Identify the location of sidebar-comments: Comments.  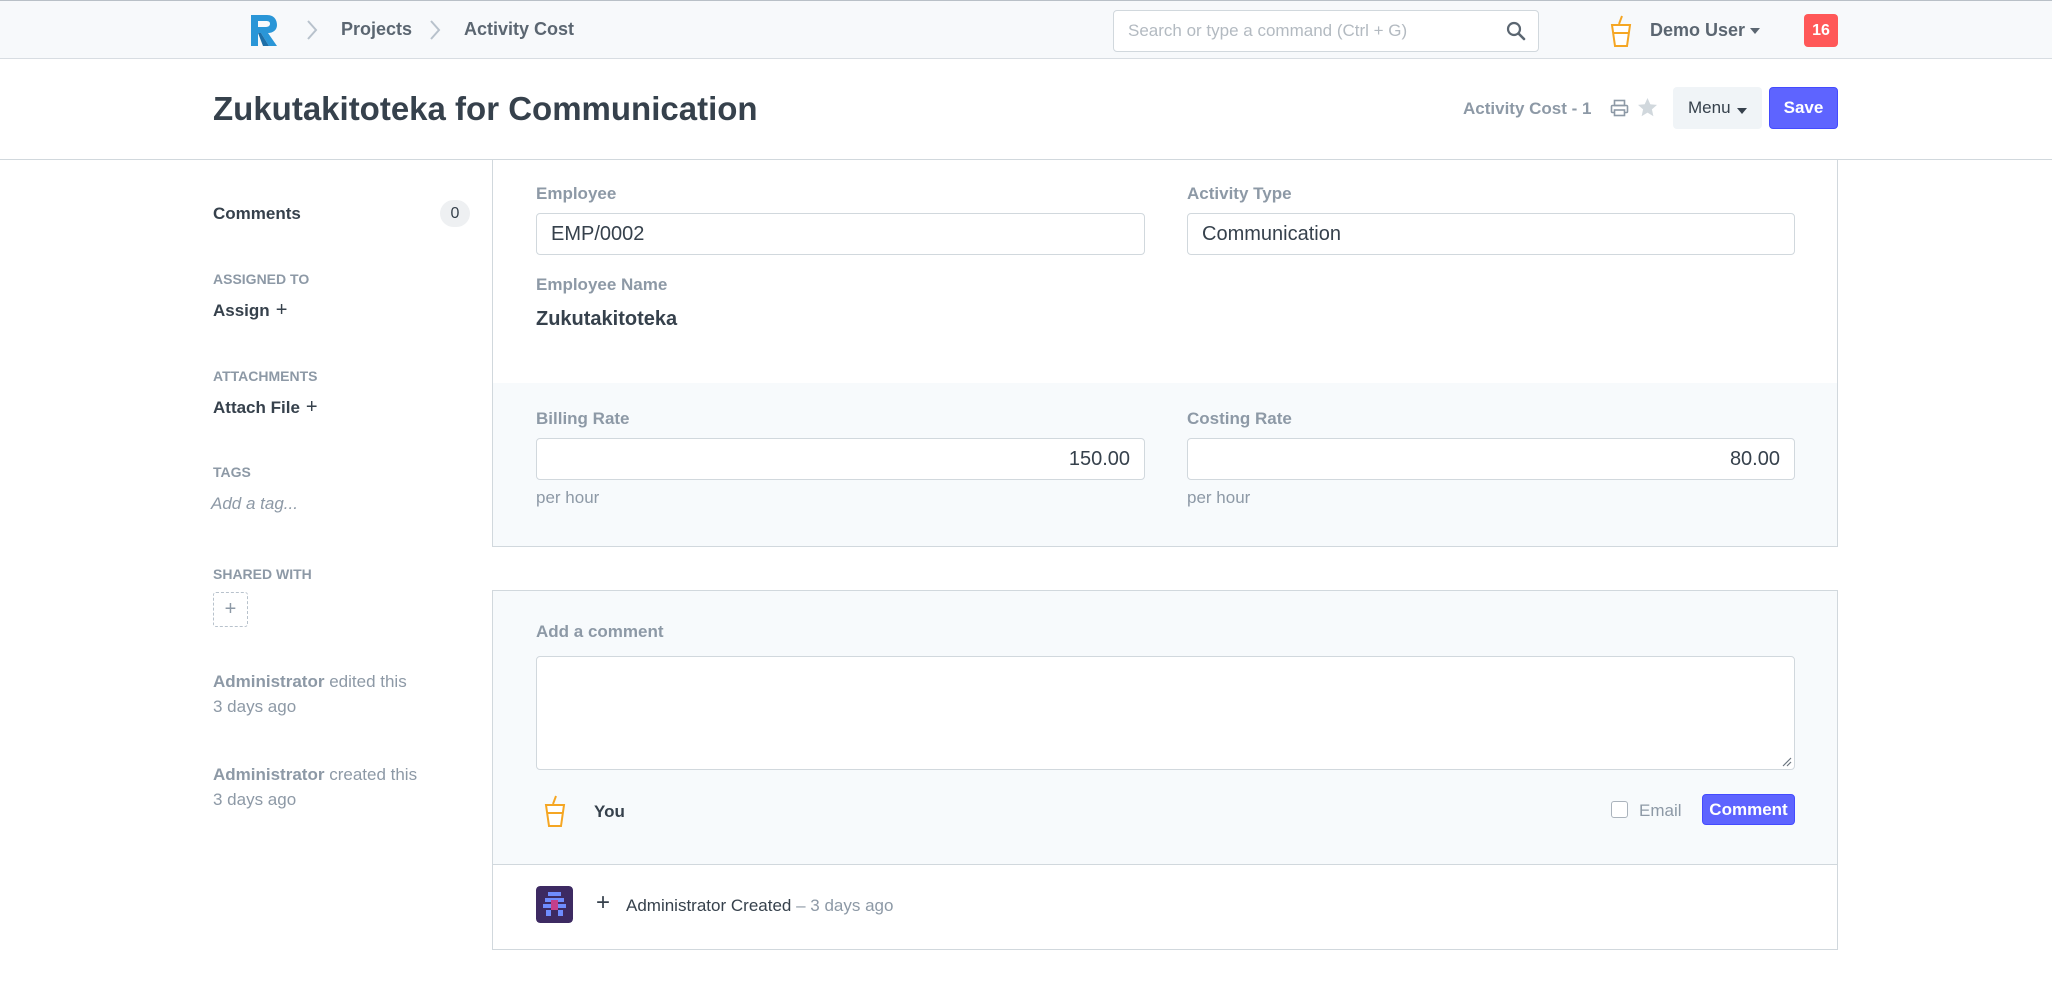
(257, 214).